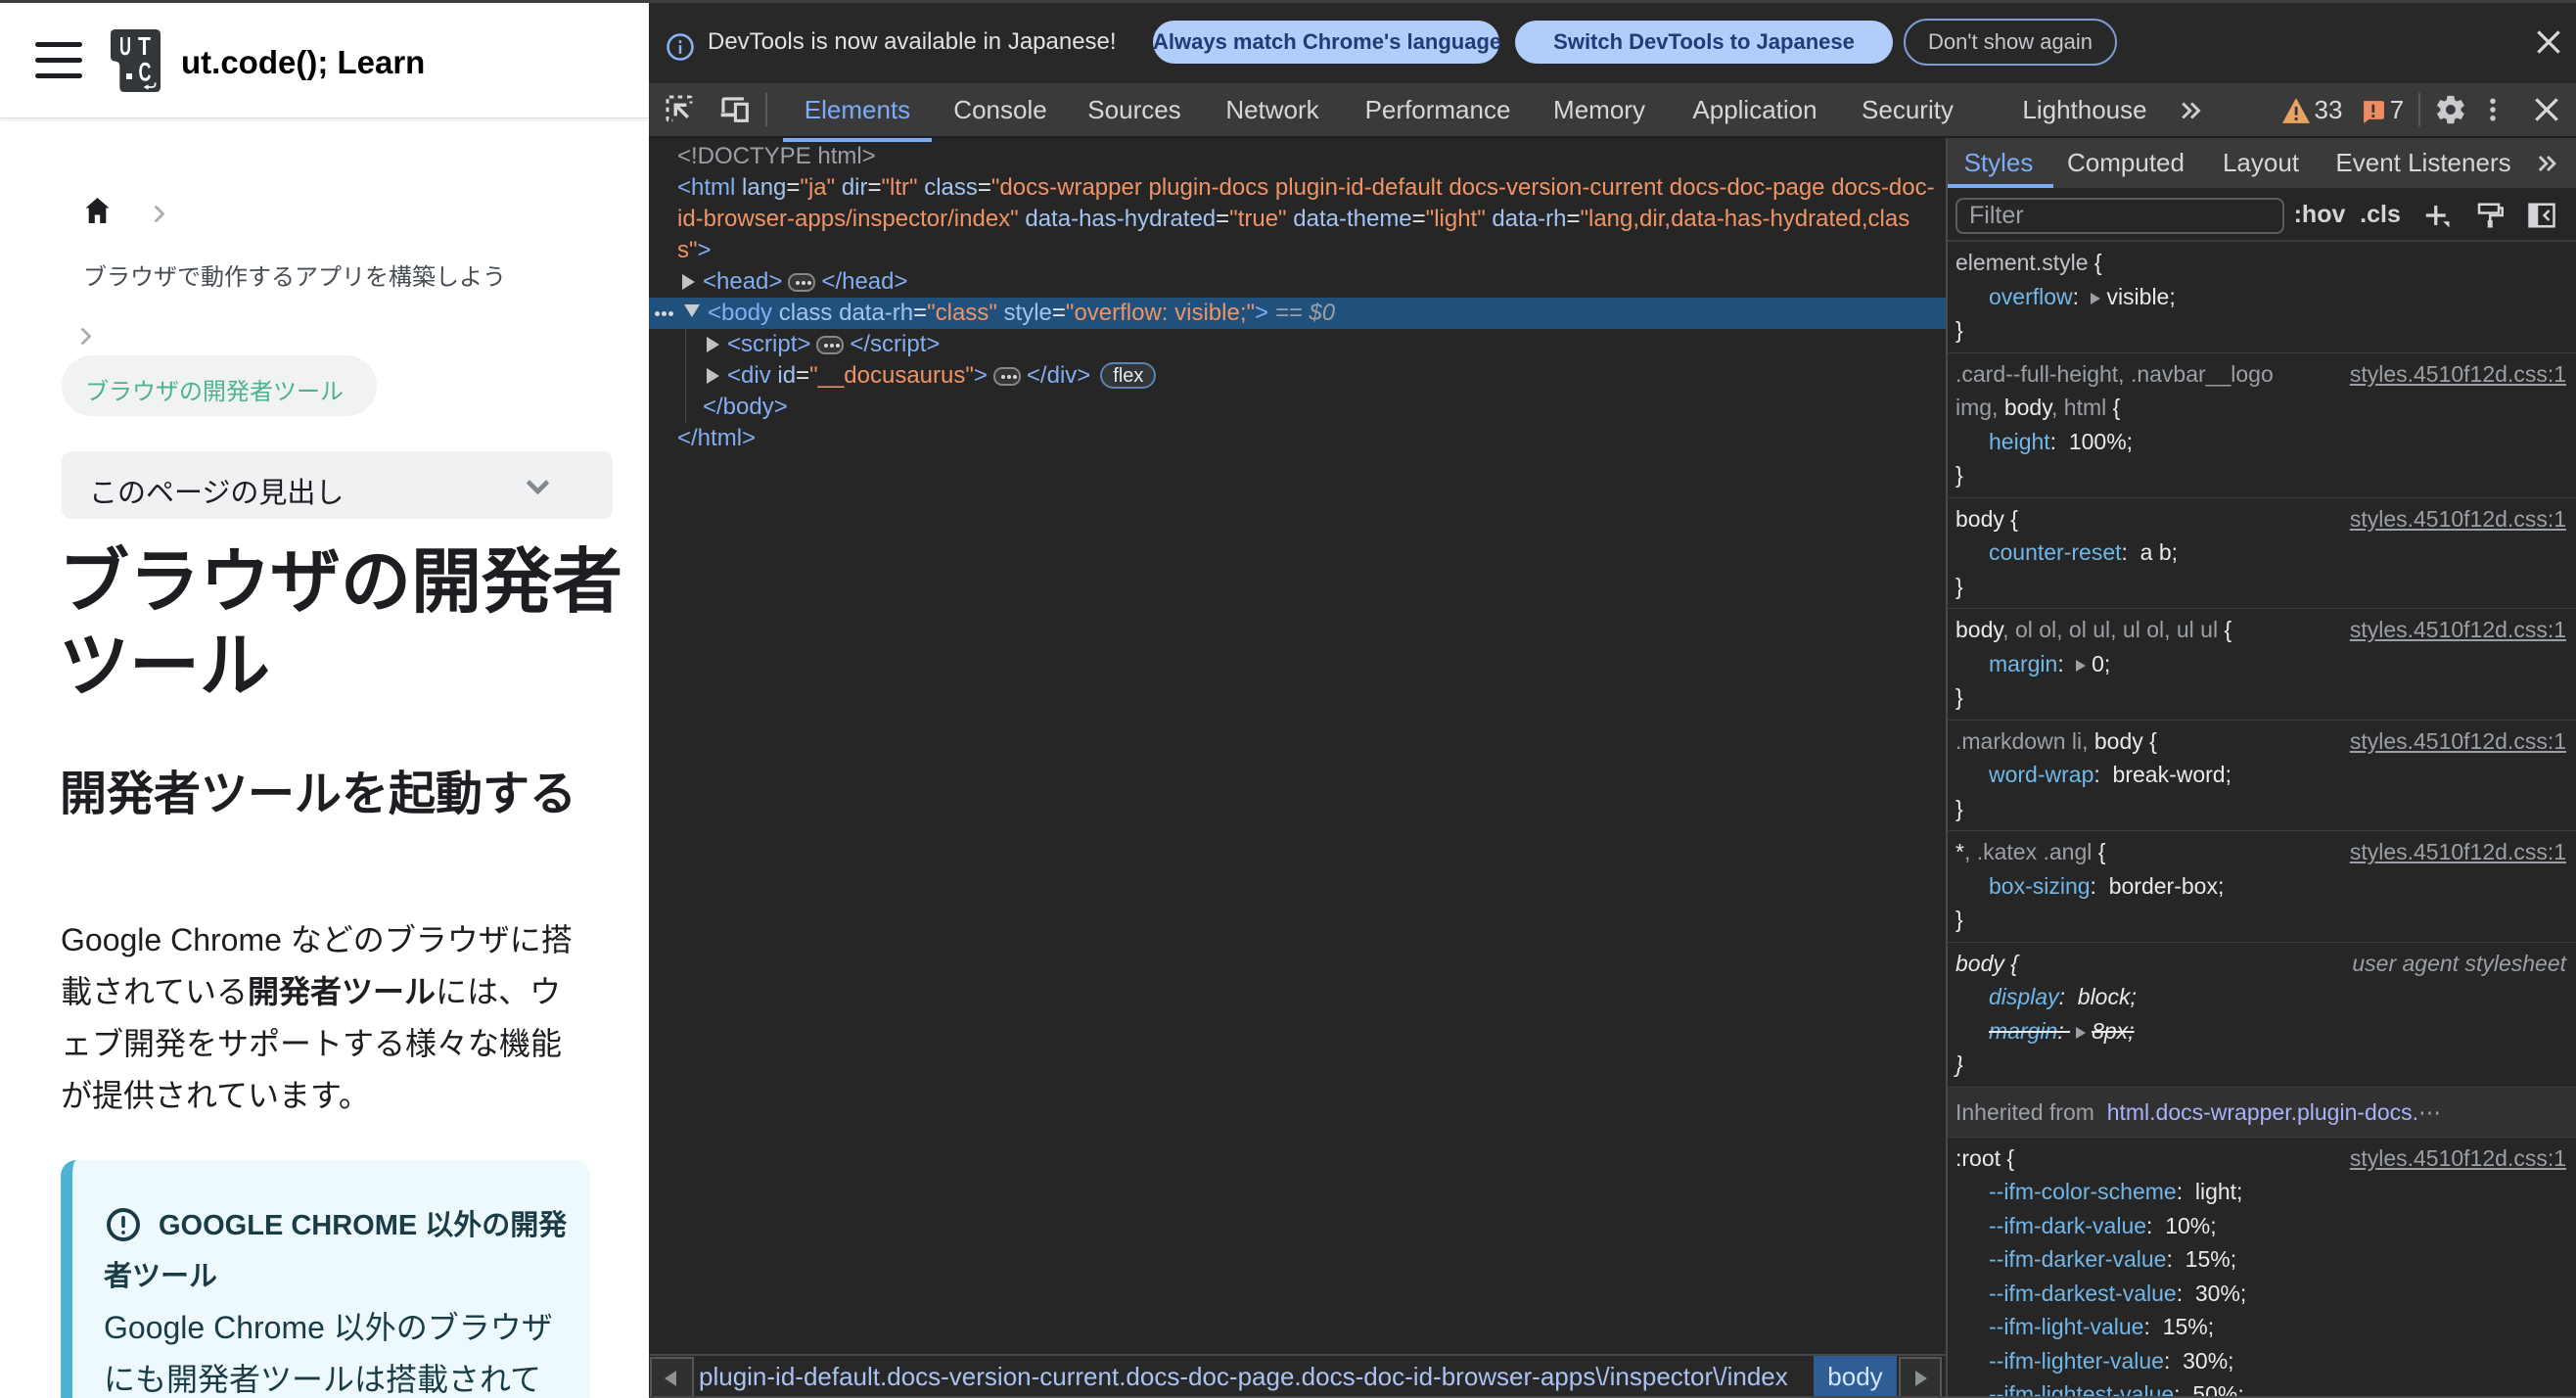  What do you see at coordinates (145, 72) in the screenshot?
I see `svg-text: C` at bounding box center [145, 72].